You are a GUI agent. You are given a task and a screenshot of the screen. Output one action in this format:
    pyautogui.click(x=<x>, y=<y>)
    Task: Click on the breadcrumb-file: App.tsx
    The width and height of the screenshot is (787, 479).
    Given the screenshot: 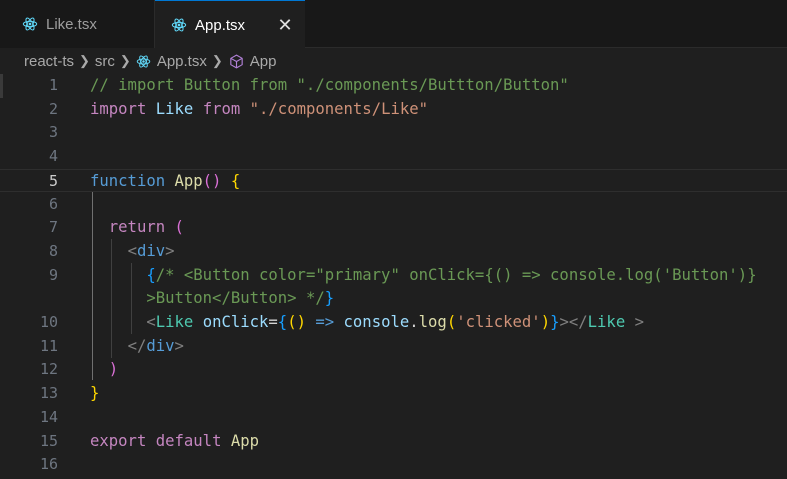 What is the action you would take?
    pyautogui.click(x=171, y=61)
    